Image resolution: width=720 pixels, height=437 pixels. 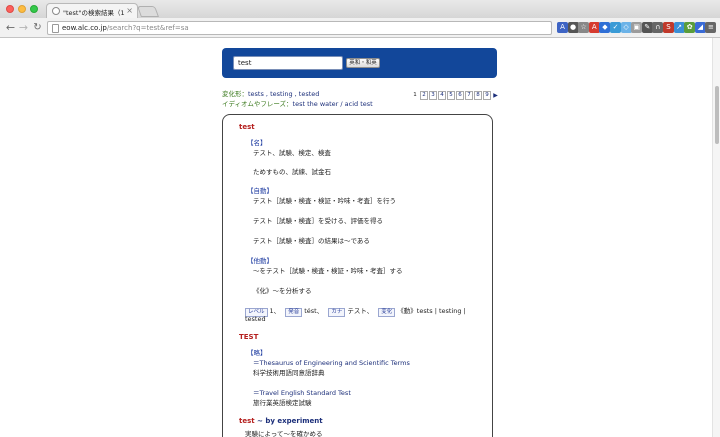 I want to click on pos-abbreviation: 【略】, so click(x=257, y=353).